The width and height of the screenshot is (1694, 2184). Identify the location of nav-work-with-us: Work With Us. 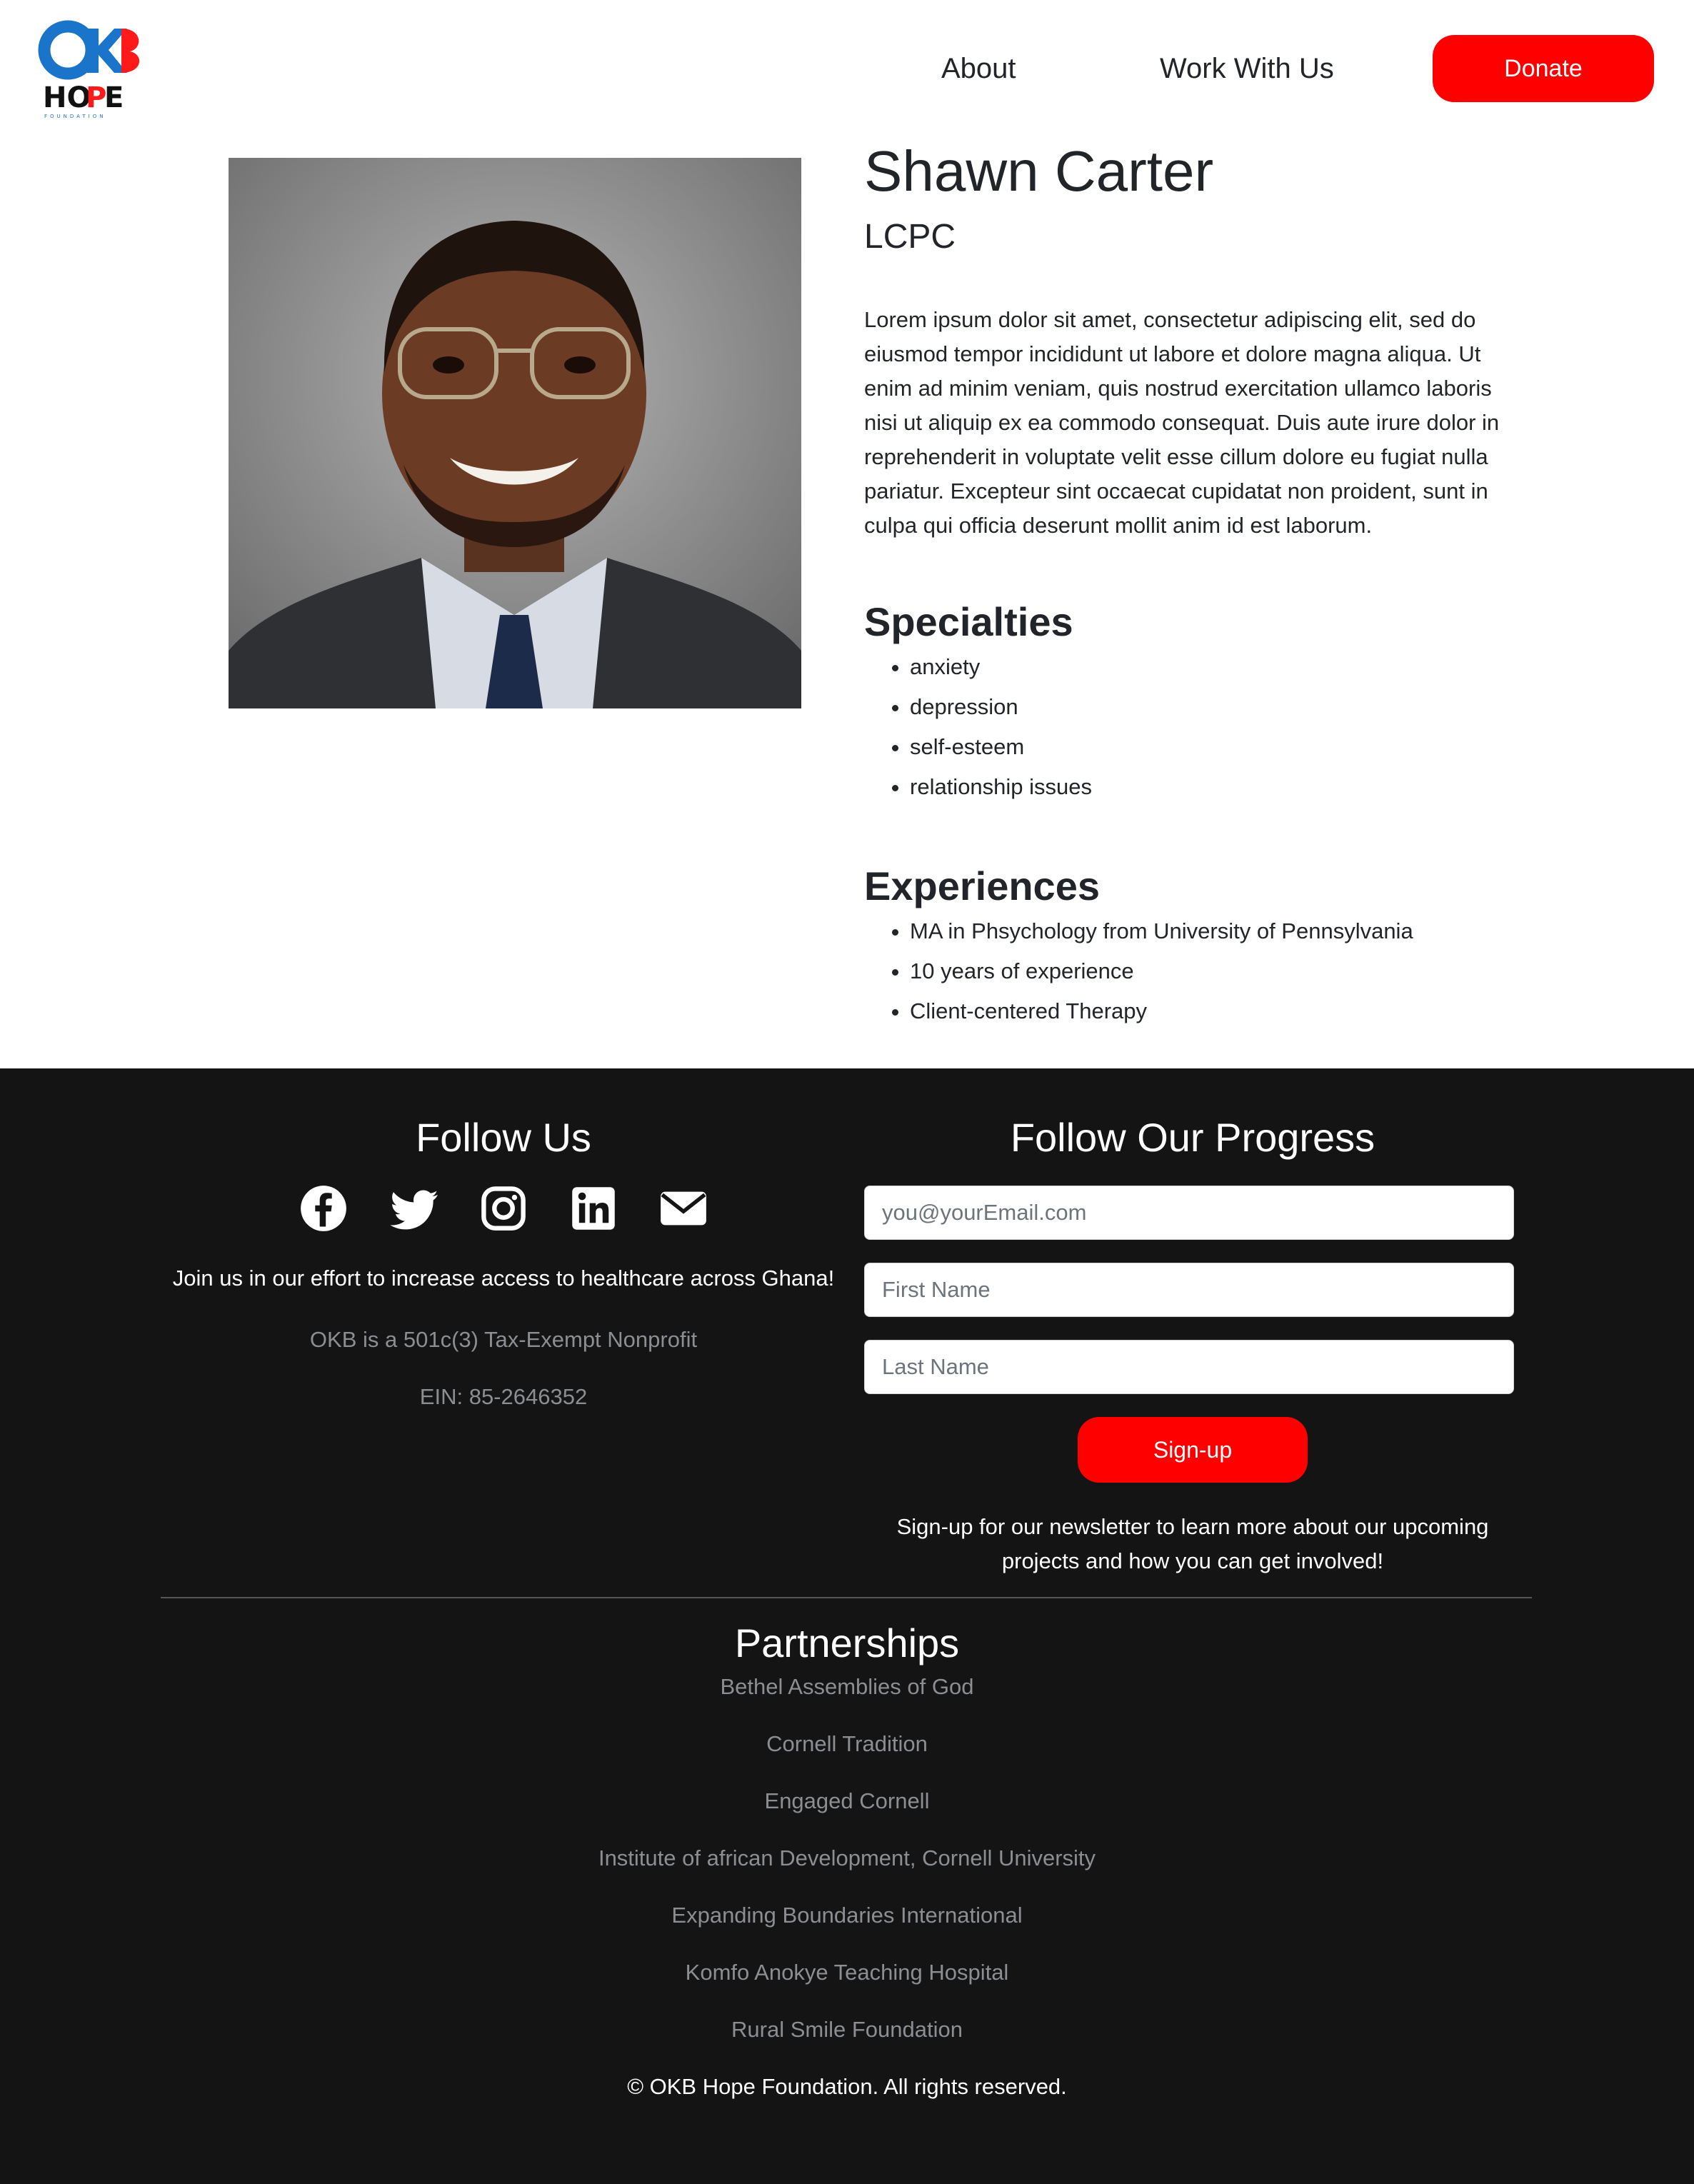
(1247, 68).